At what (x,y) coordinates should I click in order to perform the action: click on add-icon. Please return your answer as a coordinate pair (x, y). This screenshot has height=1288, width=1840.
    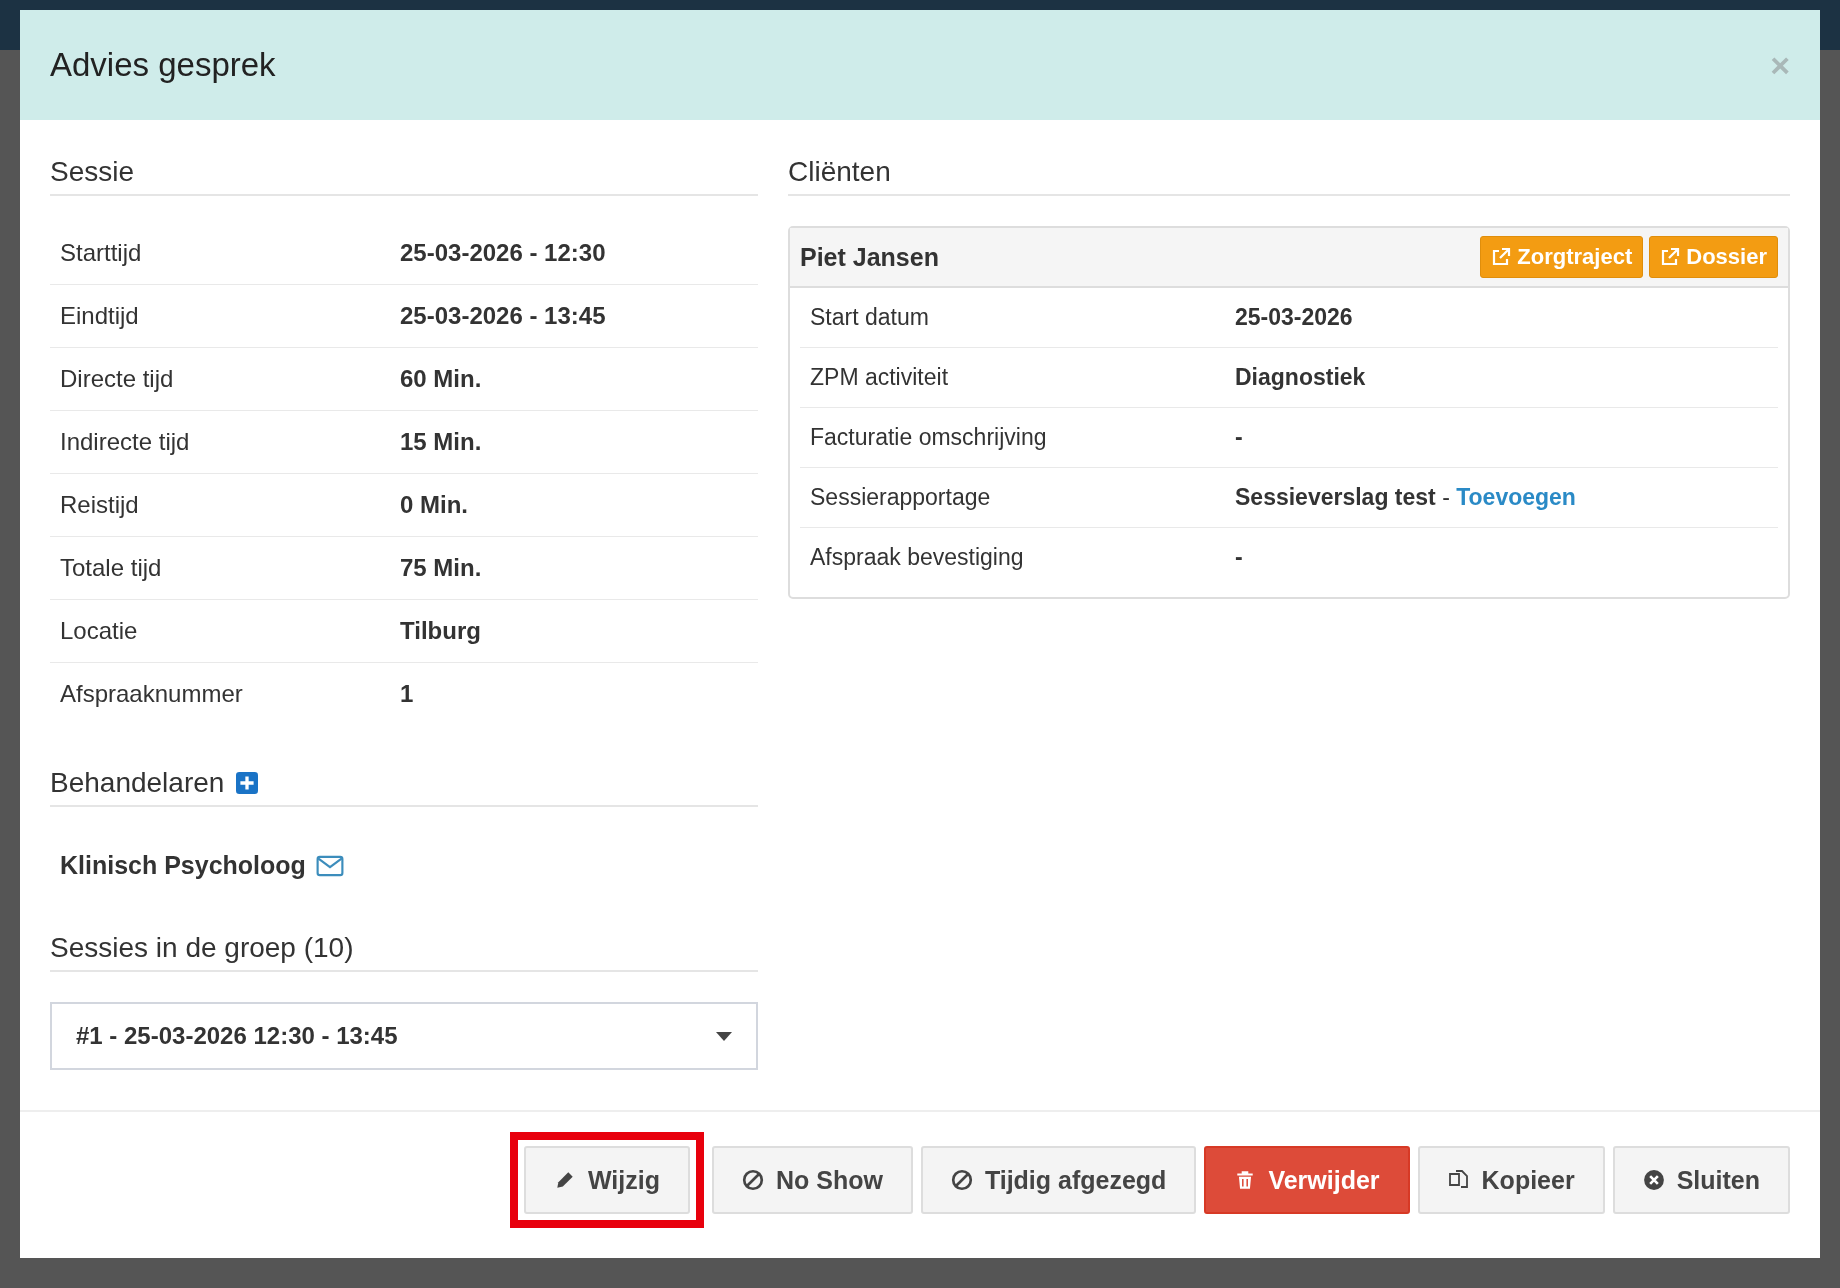
    Looking at the image, I should click on (247, 783).